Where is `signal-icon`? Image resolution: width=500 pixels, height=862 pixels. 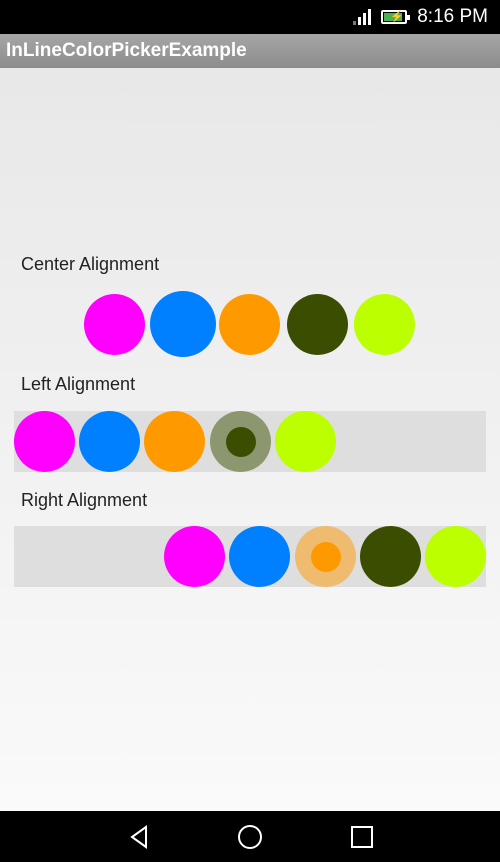
signal-icon is located at coordinates (362, 17).